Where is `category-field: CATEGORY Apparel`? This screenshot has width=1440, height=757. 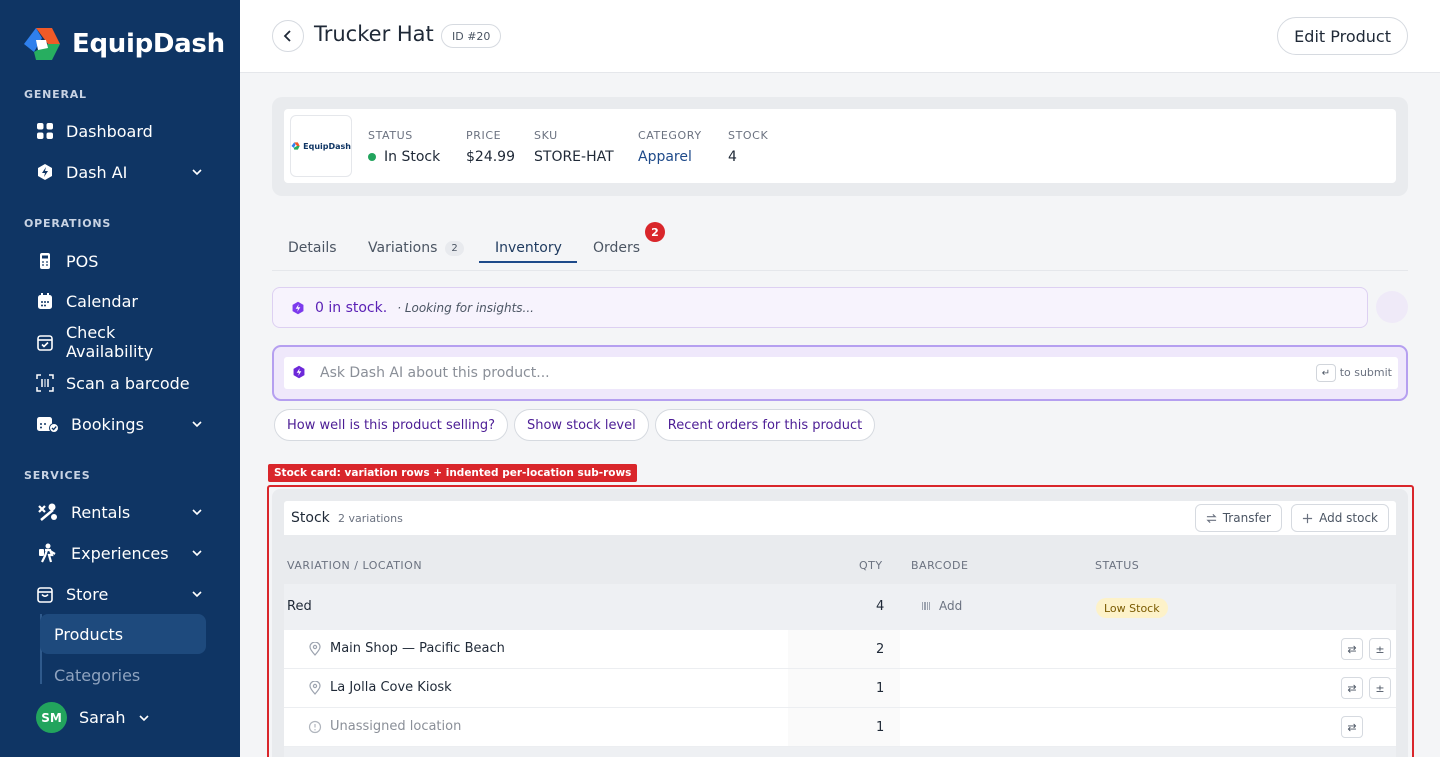 category-field: CATEGORY Apparel is located at coordinates (670, 147).